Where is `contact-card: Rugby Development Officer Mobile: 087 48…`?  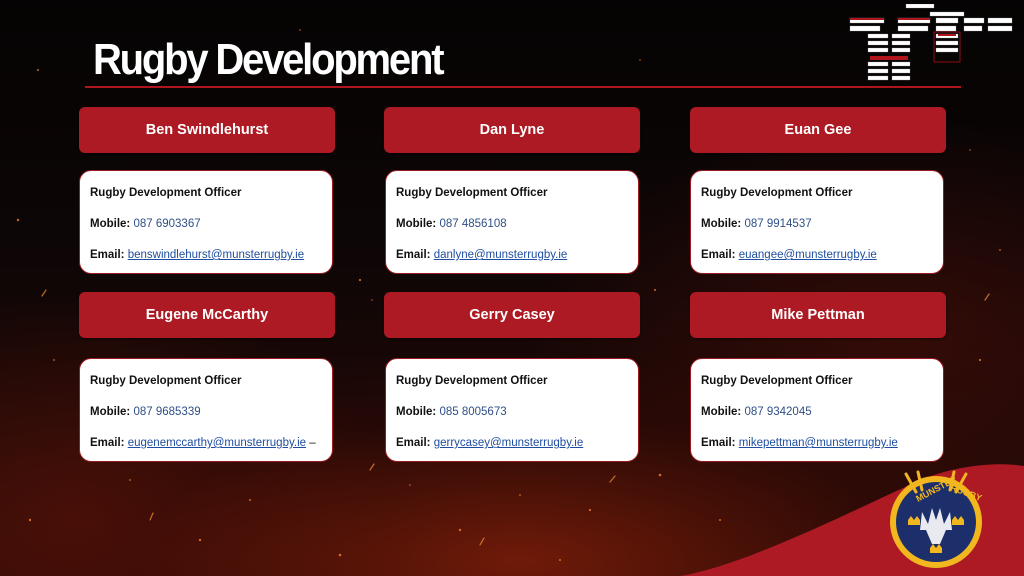
contact-card: Rugby Development Officer Mobile: 087 48… is located at coordinates (512, 222).